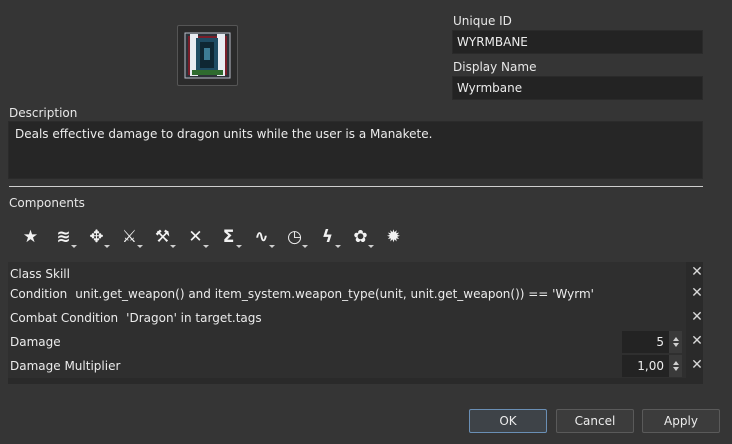  I want to click on component-row-damage: Damage 5, so click(347, 342).